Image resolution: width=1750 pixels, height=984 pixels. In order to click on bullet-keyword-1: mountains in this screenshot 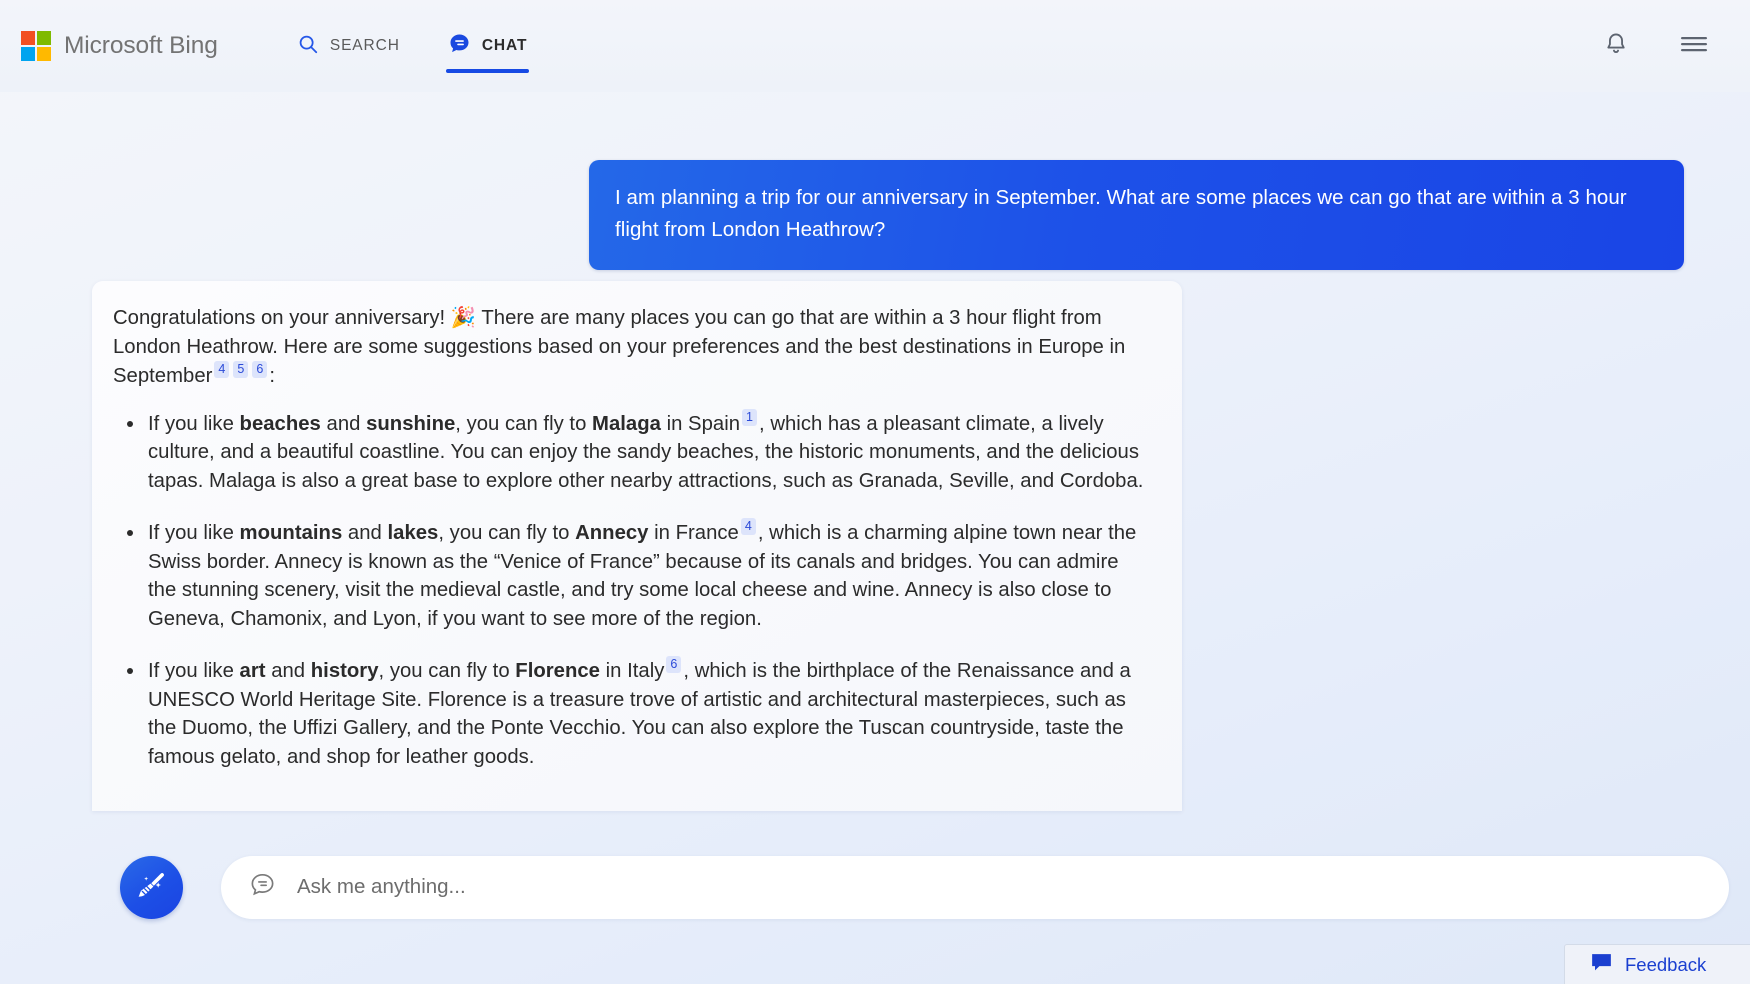, I will do `click(291, 533)`.